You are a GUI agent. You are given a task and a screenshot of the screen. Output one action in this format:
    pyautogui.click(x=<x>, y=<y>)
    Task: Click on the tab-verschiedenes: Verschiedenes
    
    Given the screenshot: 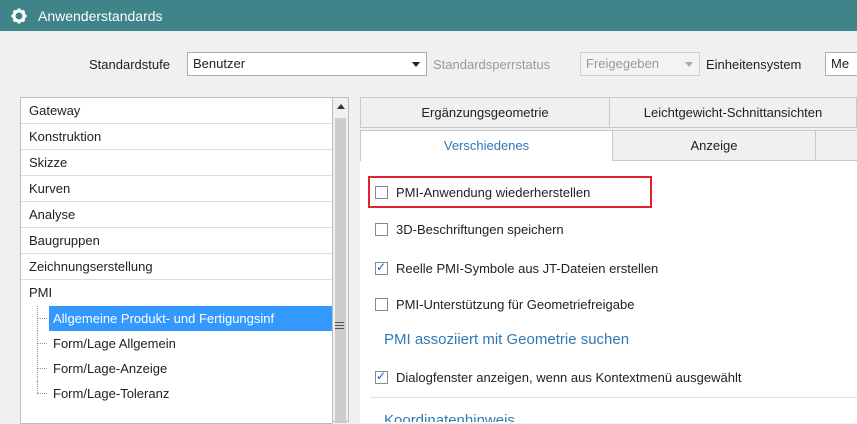 What is the action you would take?
    pyautogui.click(x=486, y=145)
    